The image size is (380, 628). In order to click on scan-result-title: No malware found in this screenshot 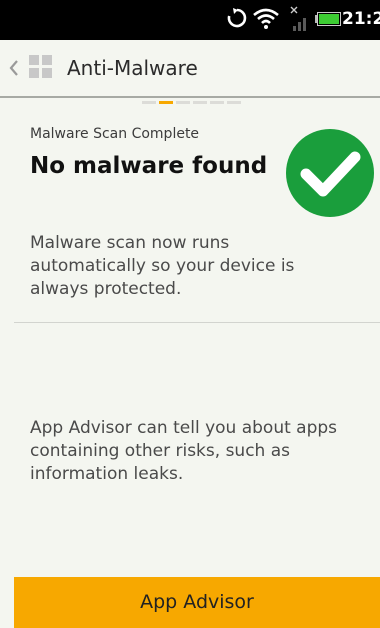, I will do `click(149, 166)`.